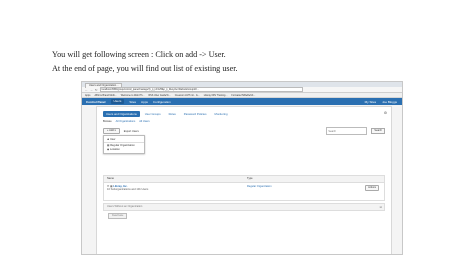  Describe the element at coordinates (378, 131) in the screenshot. I see `search-button: Search` at that location.